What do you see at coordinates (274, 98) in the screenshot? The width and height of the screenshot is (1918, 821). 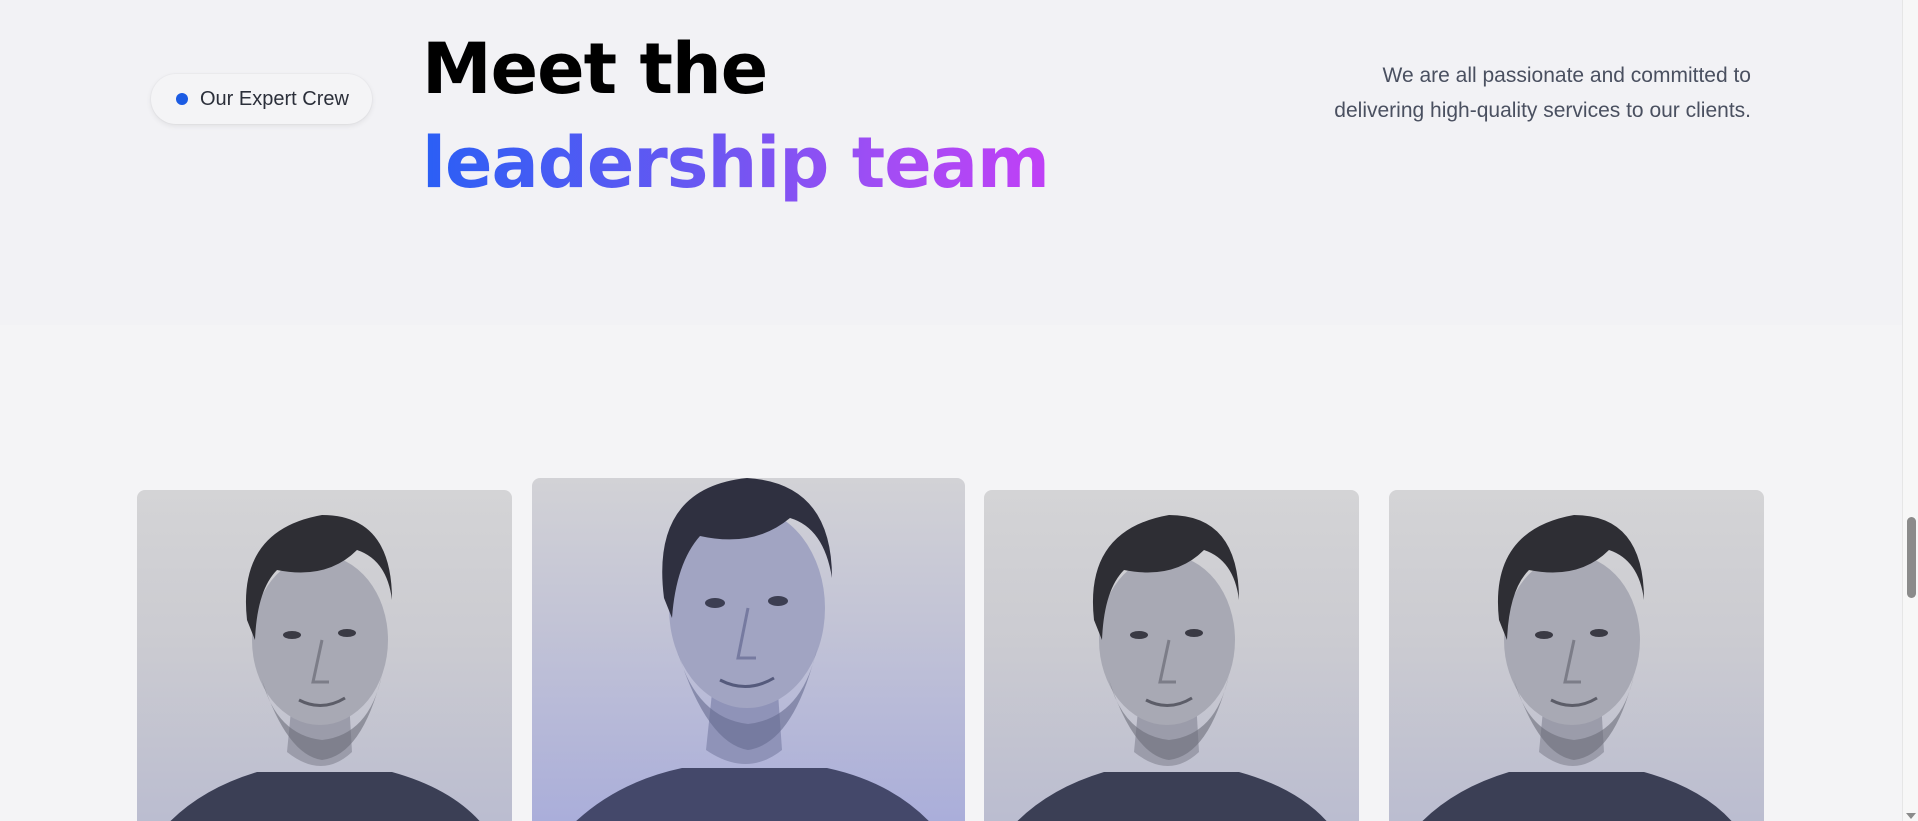 I see `badge-label: Our Expert Crew` at bounding box center [274, 98].